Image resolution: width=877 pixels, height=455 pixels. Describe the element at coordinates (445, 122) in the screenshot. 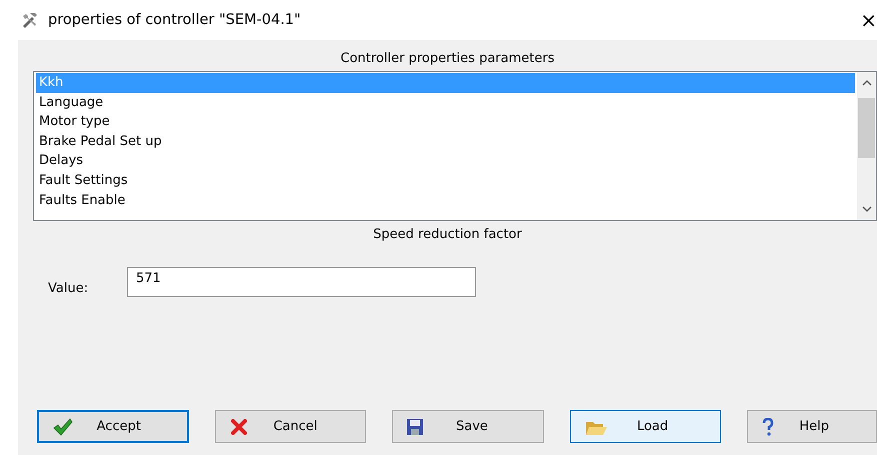

I see `list-item: Motor type` at that location.